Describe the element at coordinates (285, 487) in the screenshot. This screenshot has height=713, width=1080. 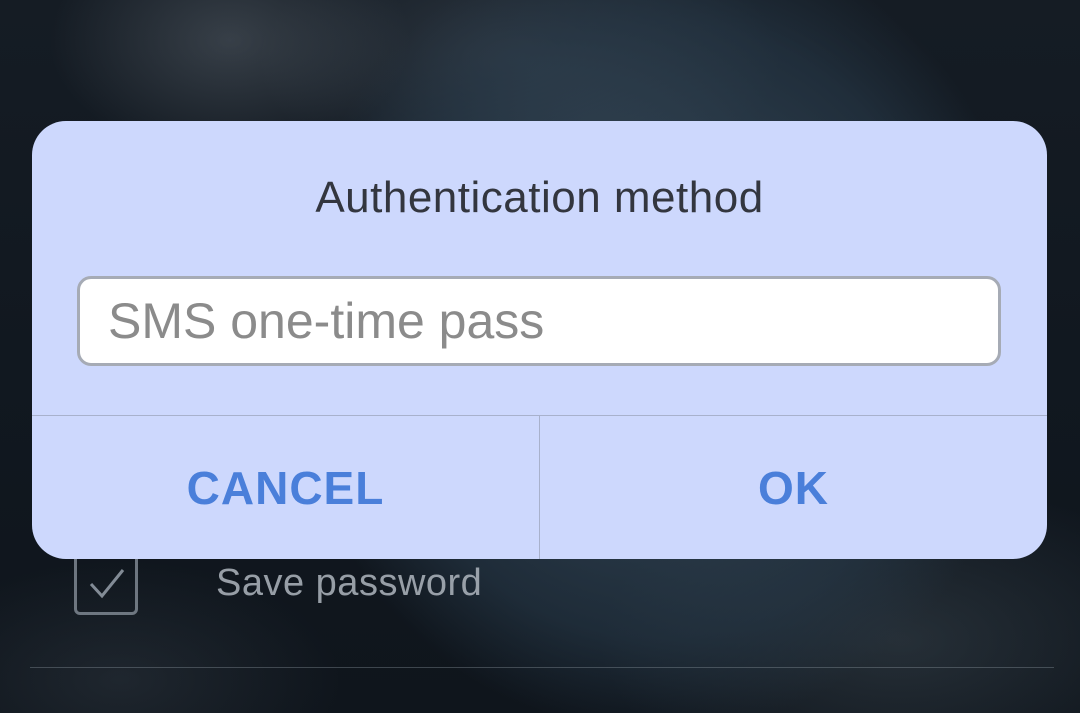
I see `cancel-button: CANCEL` at that location.